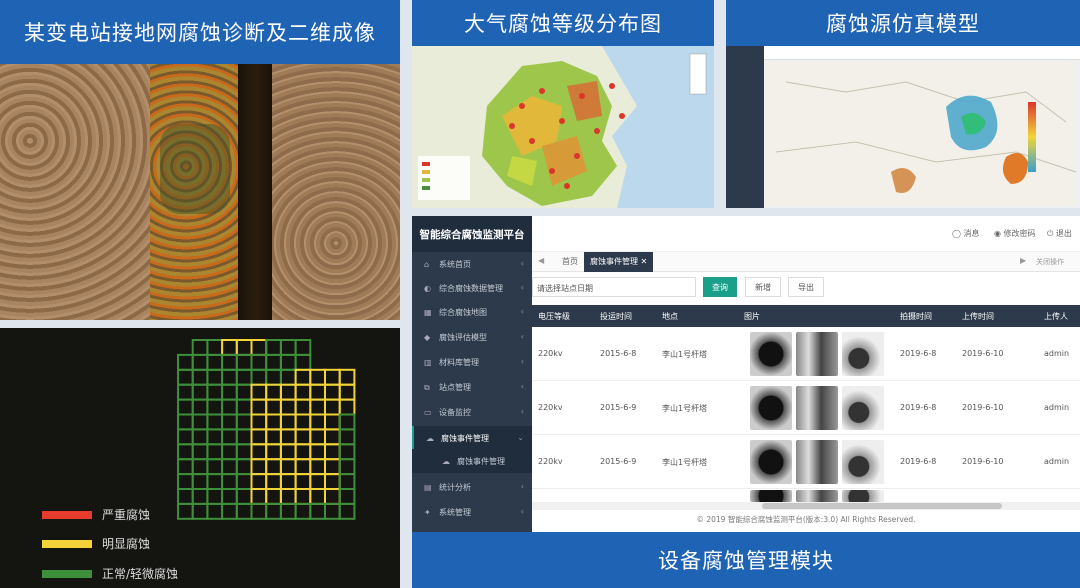 This screenshot has width=1080, height=588. Describe the element at coordinates (472, 412) in the screenshot. I see `sidebar-item: ▭ 设备监控 ‹` at that location.